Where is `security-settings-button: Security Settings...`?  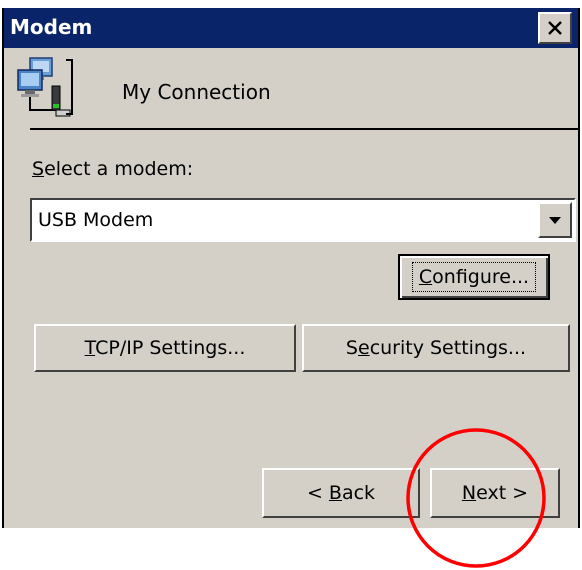 security-settings-button: Security Settings... is located at coordinates (436, 348).